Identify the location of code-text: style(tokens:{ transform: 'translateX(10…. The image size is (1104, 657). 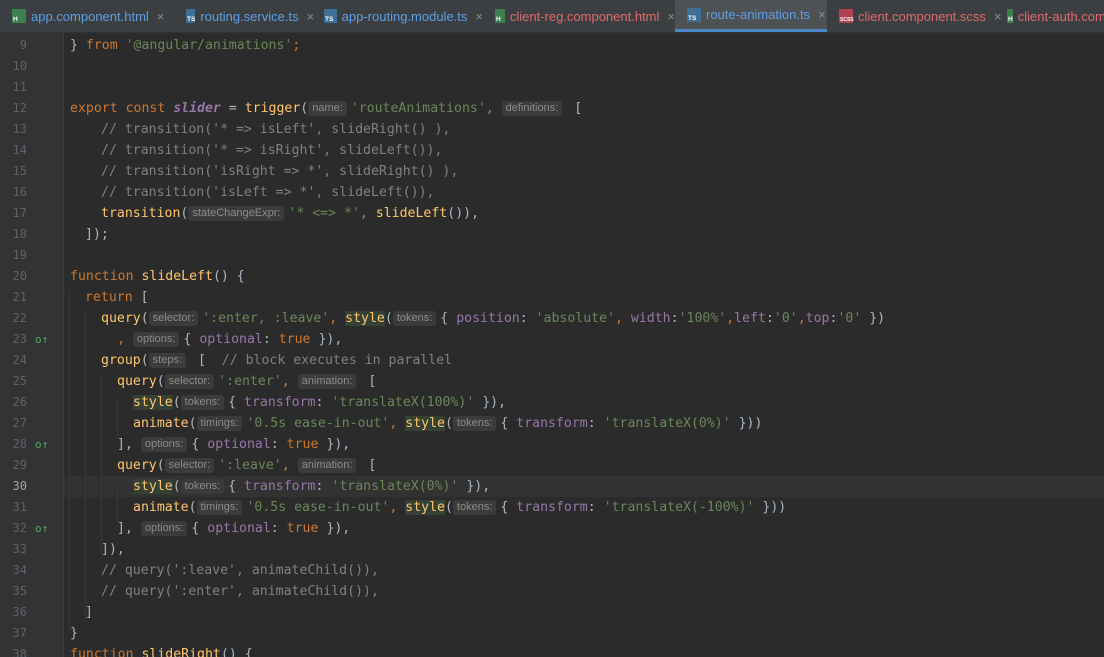
(319, 402).